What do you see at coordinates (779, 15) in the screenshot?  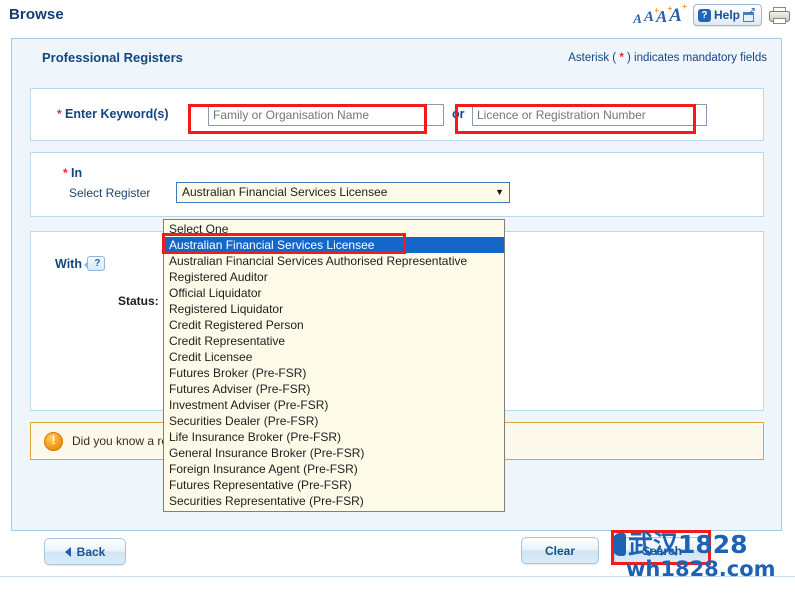 I see `printer-icon` at bounding box center [779, 15].